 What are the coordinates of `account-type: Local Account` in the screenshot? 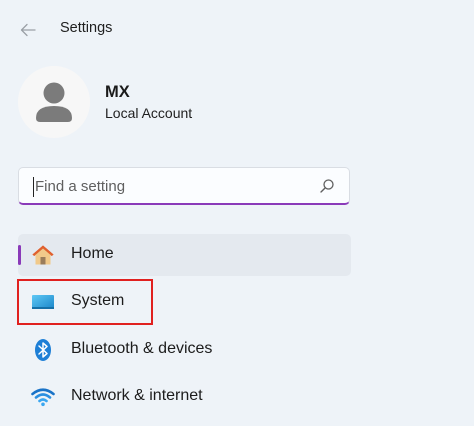 It's located at (149, 113).